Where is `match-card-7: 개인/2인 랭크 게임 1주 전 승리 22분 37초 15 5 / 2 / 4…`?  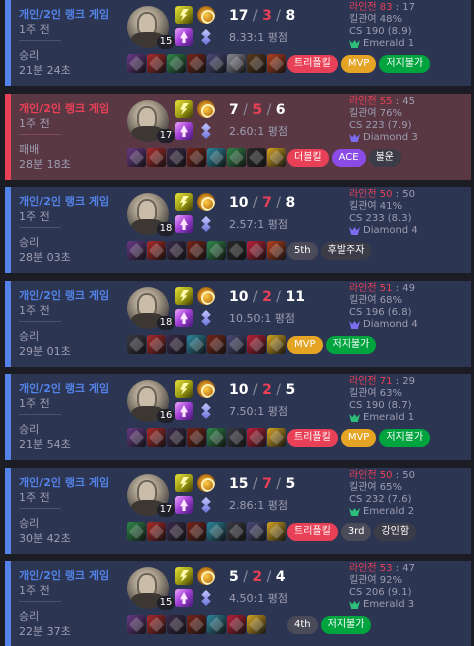 match-card-7: 개인/2인 랭크 게임 1주 전 승리 22분 37초 15 5 / 2 / 4… is located at coordinates (238, 603).